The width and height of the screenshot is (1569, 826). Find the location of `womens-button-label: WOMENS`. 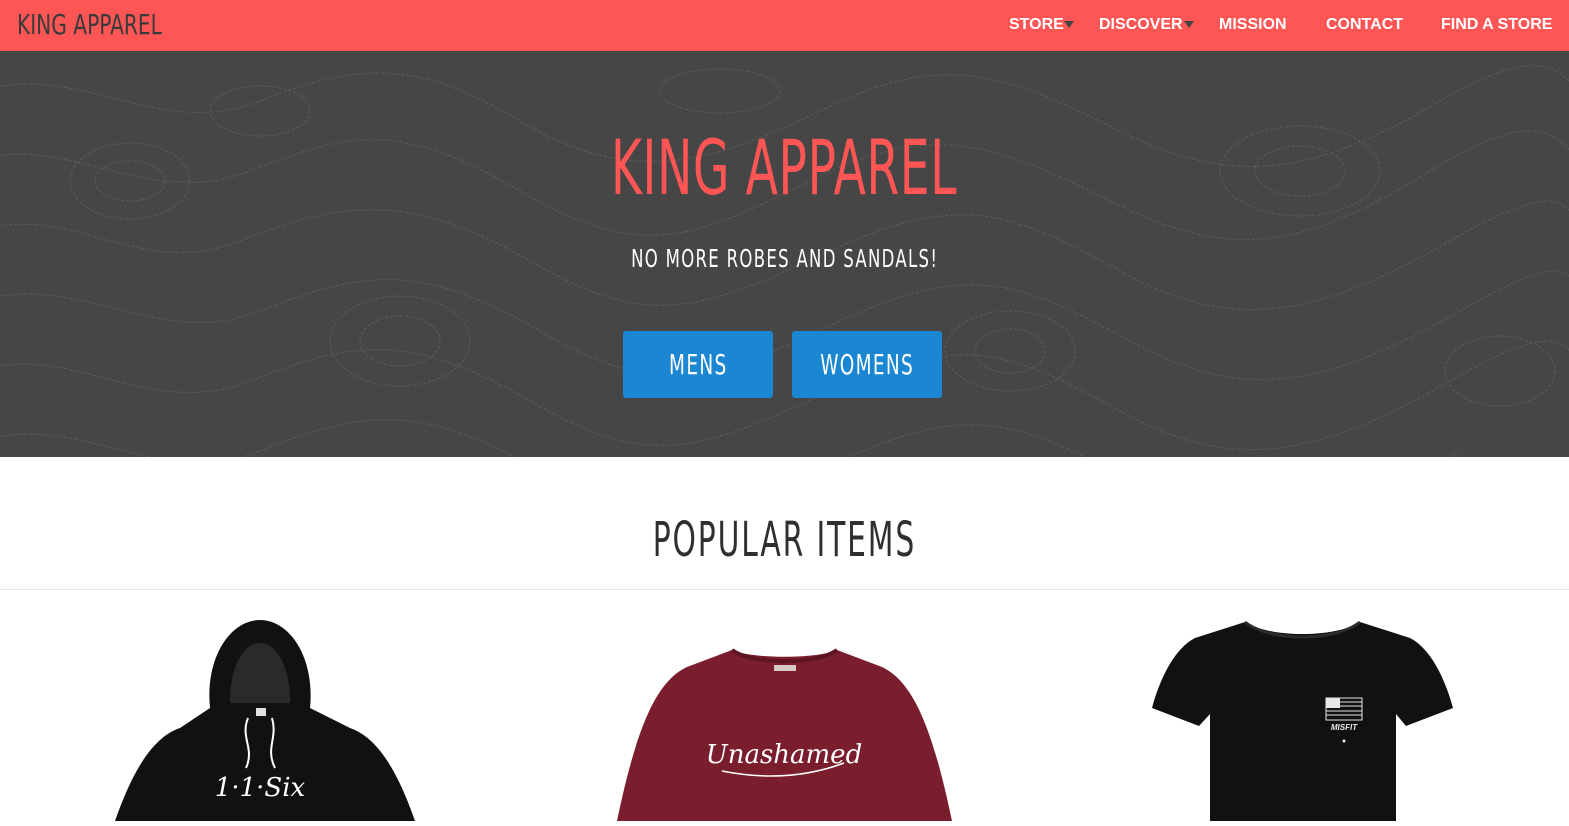

womens-button-label: WOMENS is located at coordinates (867, 364).